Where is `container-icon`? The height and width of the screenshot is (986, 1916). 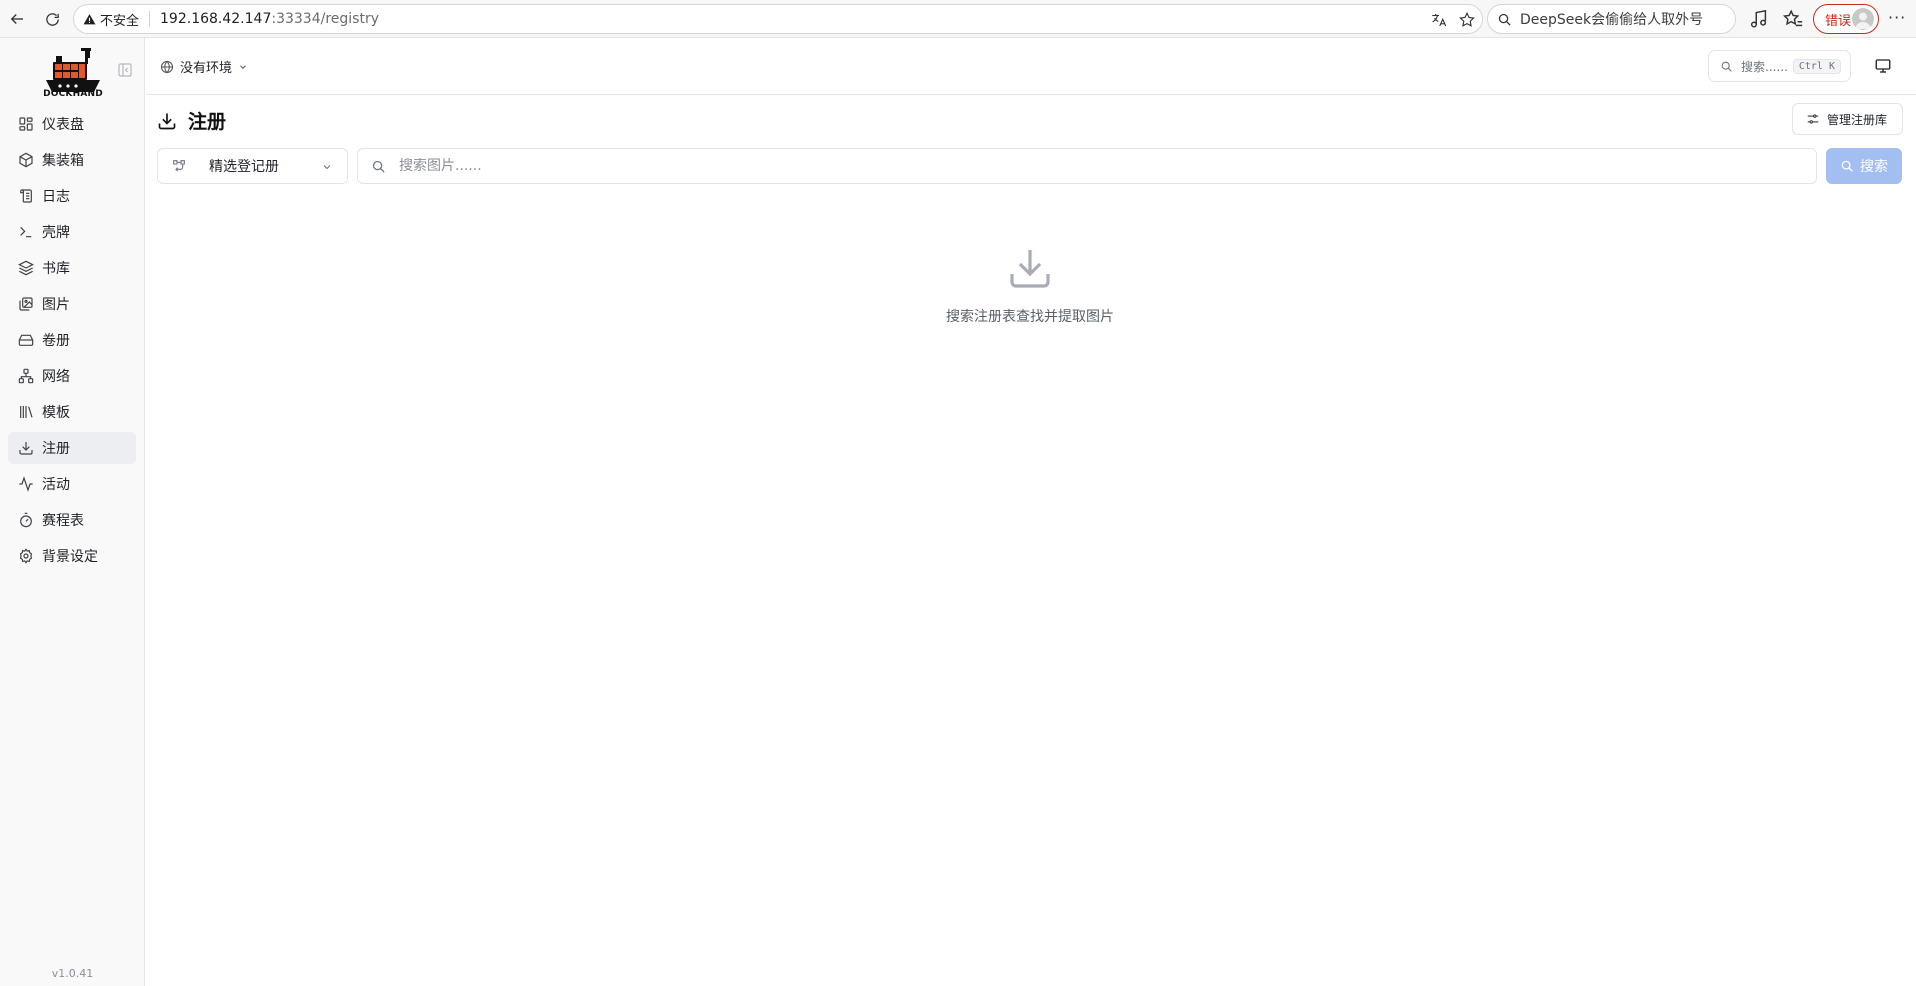
container-icon is located at coordinates (26, 160).